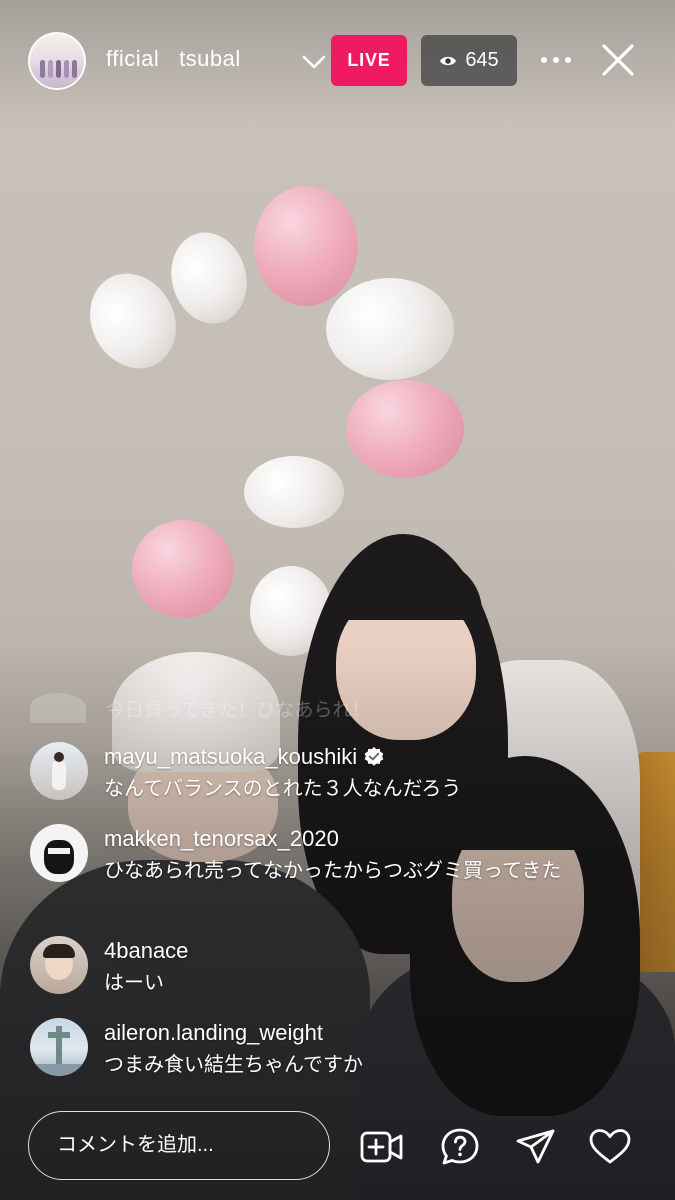 The width and height of the screenshot is (675, 1200). I want to click on comment-username: aileron.landing_weight, so click(213, 1033).